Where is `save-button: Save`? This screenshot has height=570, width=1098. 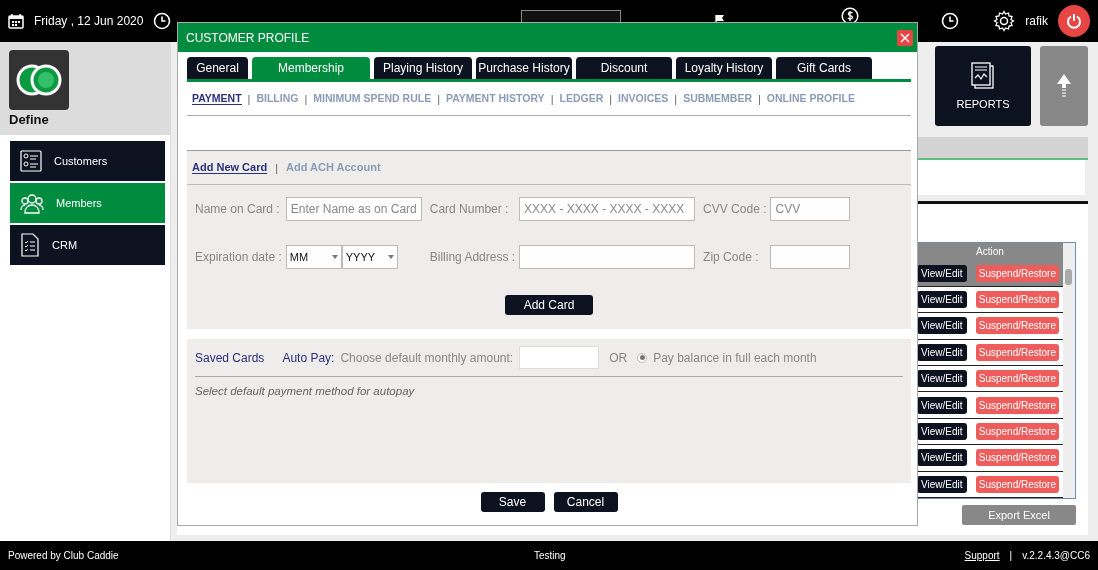
save-button: Save is located at coordinates (512, 502).